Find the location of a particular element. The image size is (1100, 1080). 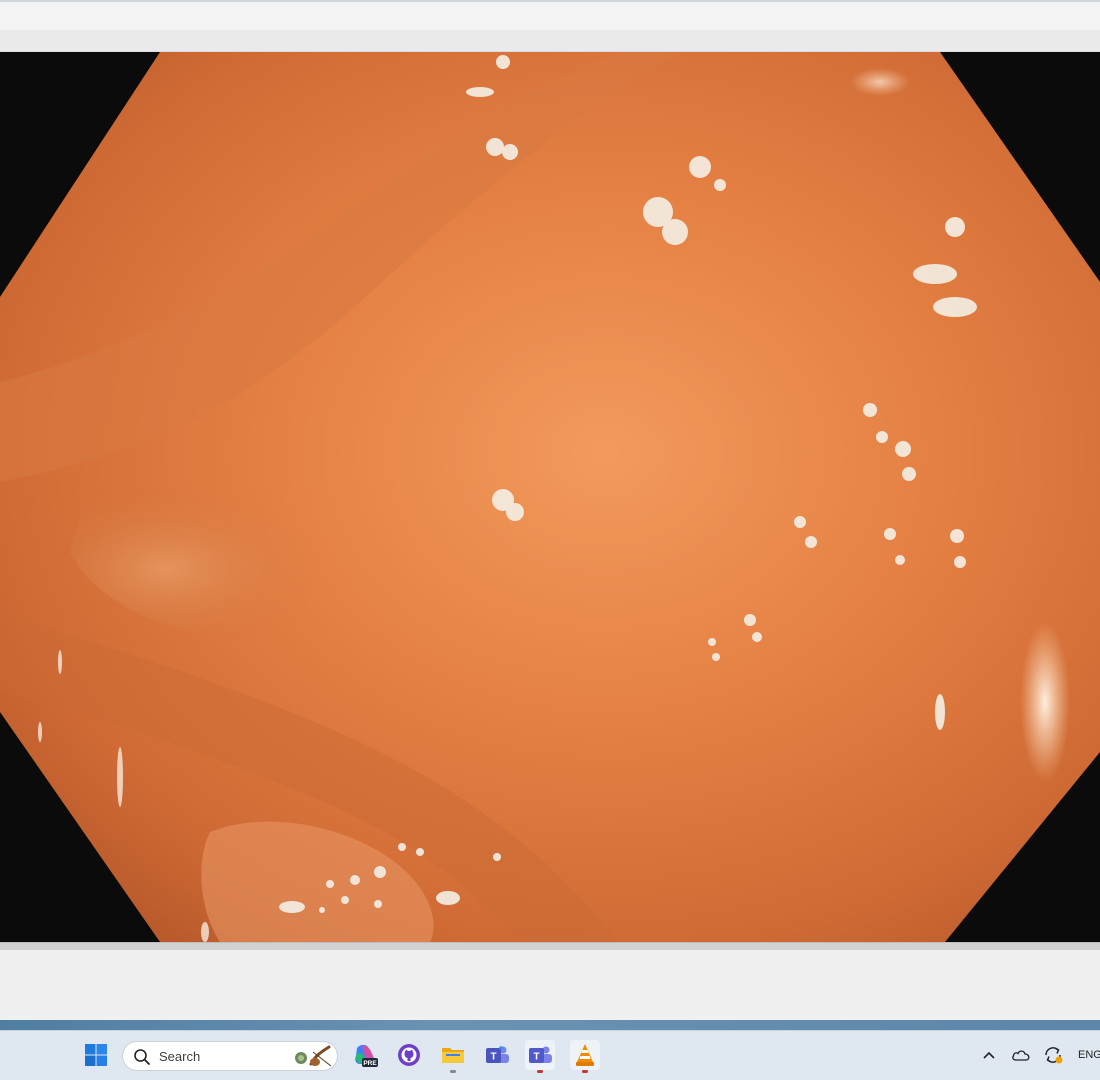

windows-start-button is located at coordinates (96, 1055).